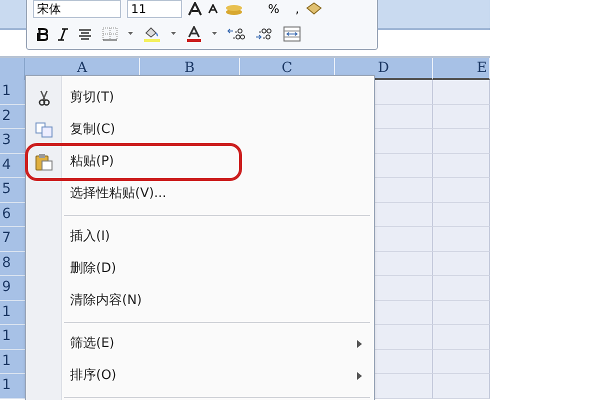 The image size is (600, 400). I want to click on font-field: 宋体, so click(77, 9).